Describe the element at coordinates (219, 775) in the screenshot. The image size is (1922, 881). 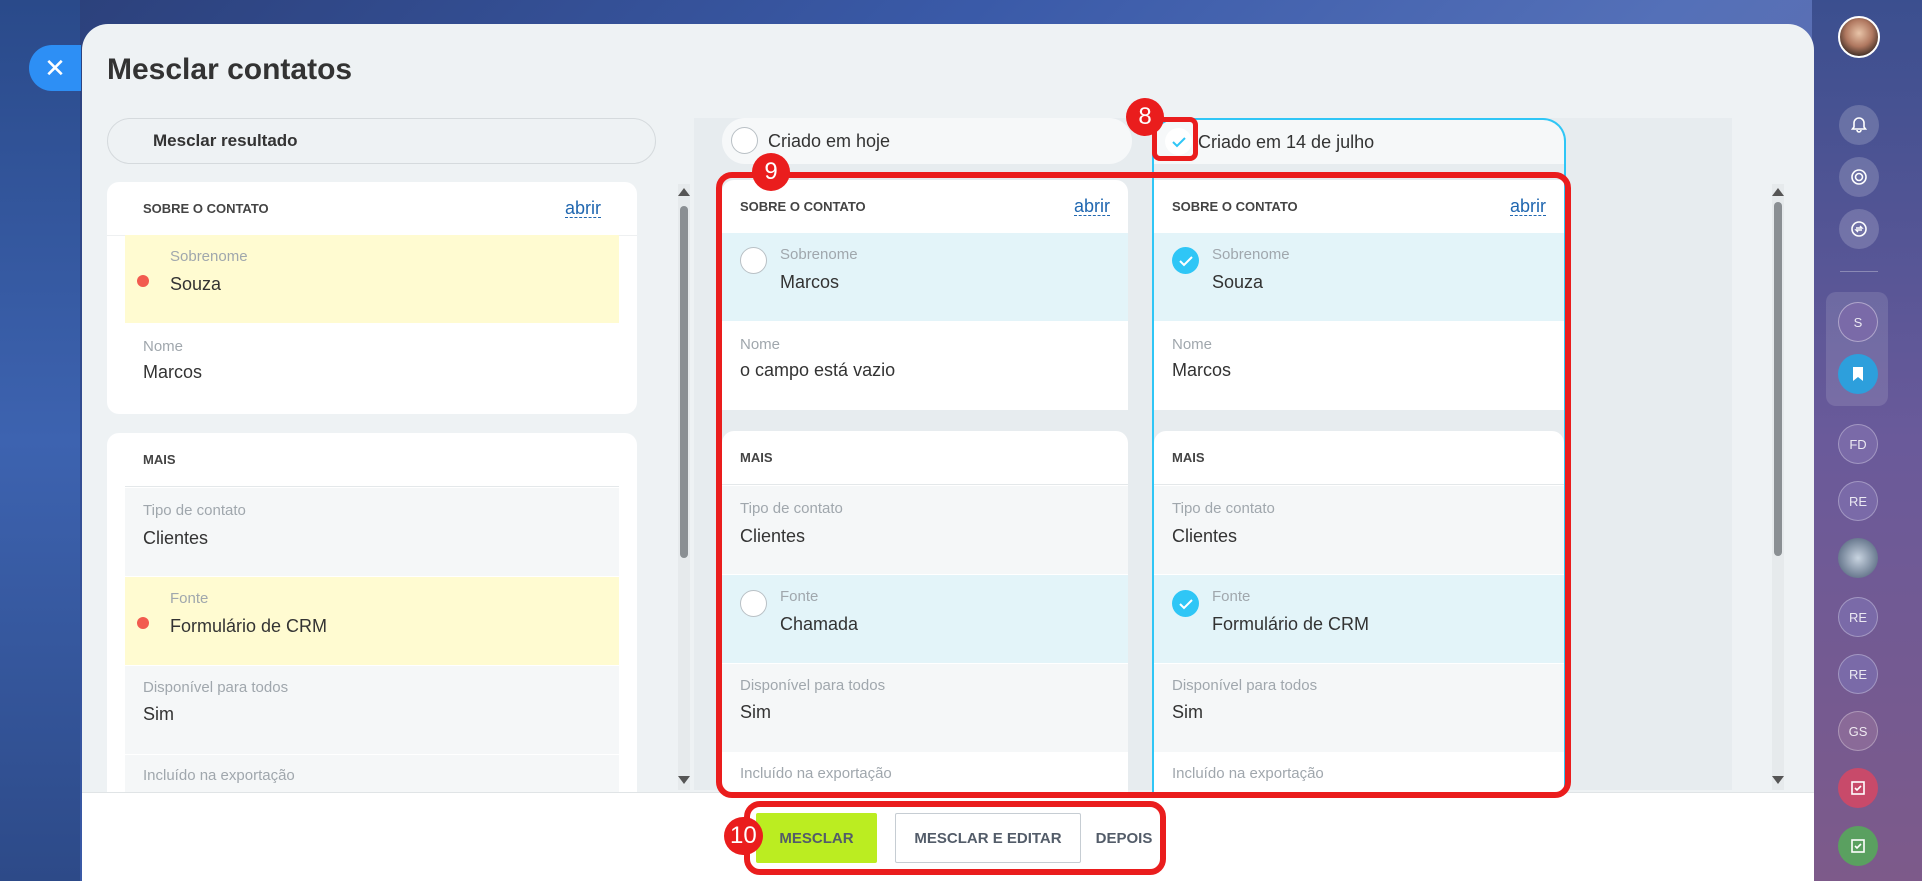
I see `field-label: Incluído na exportação` at that location.